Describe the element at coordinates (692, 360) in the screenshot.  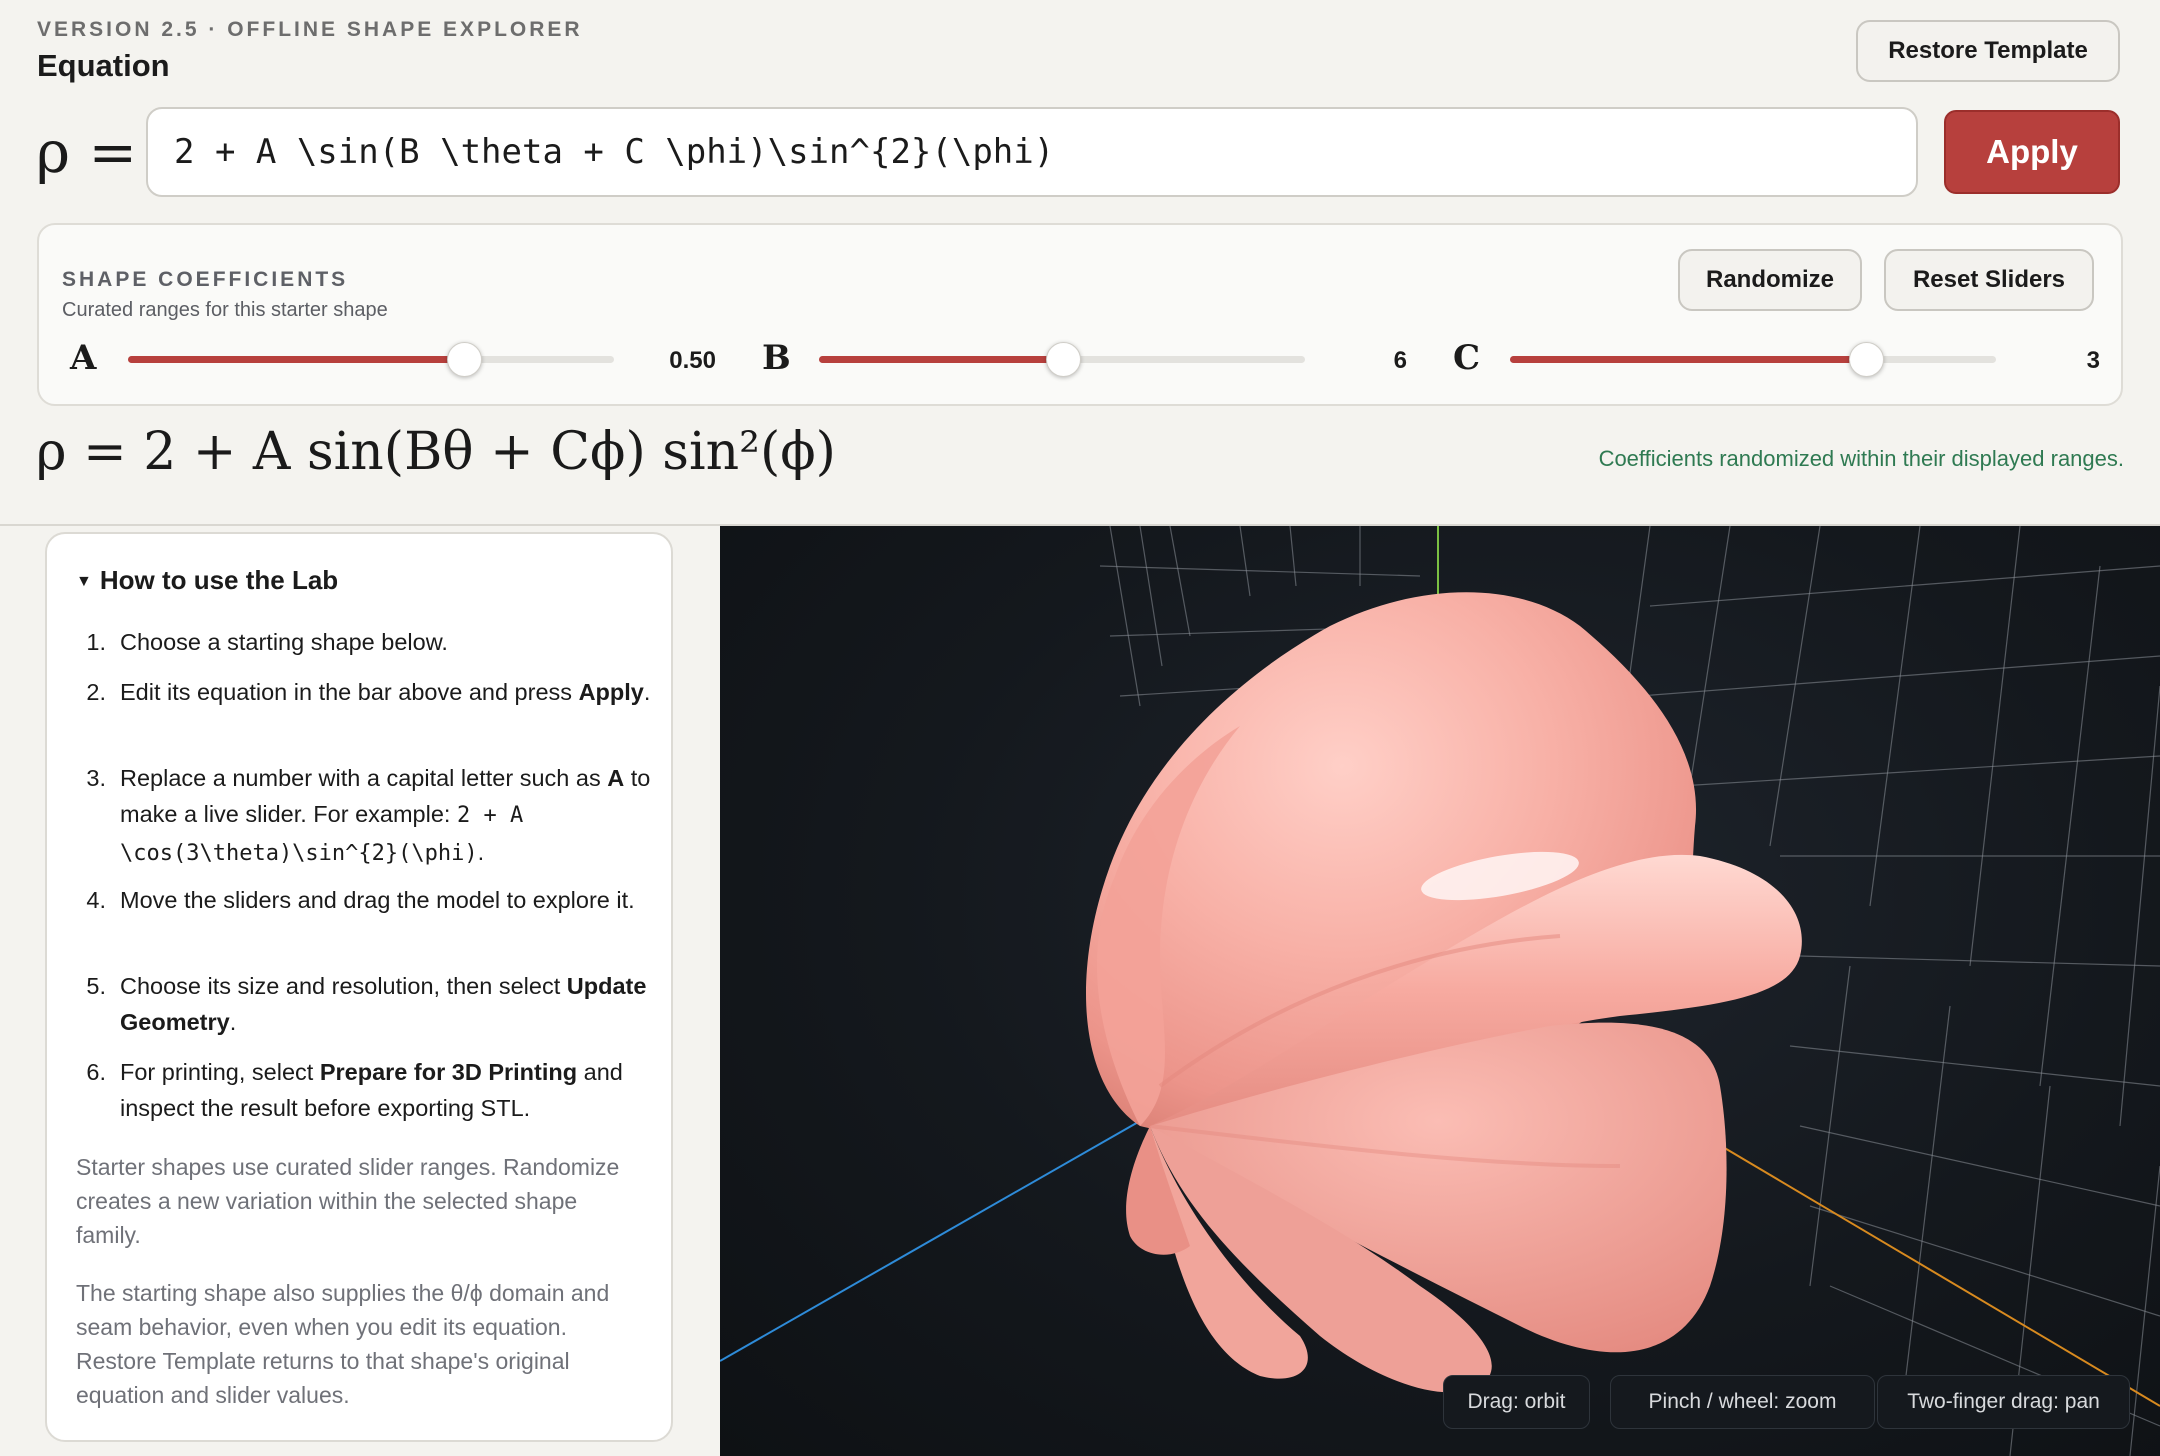
I see `slider-a-value: 0.50` at that location.